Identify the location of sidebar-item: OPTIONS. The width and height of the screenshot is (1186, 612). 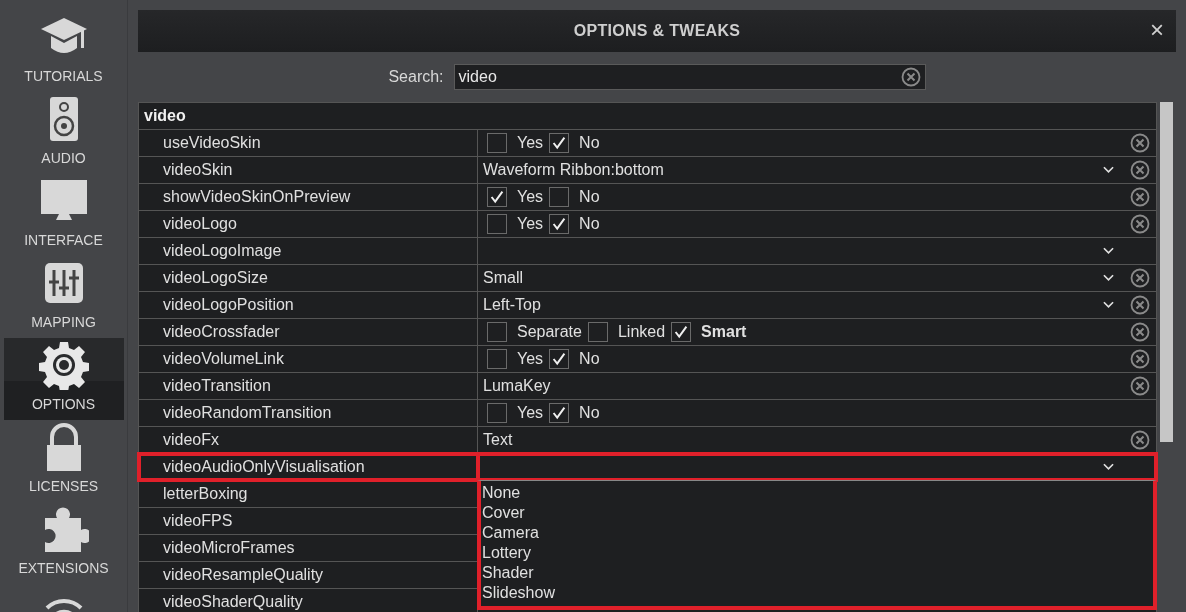
(63, 379).